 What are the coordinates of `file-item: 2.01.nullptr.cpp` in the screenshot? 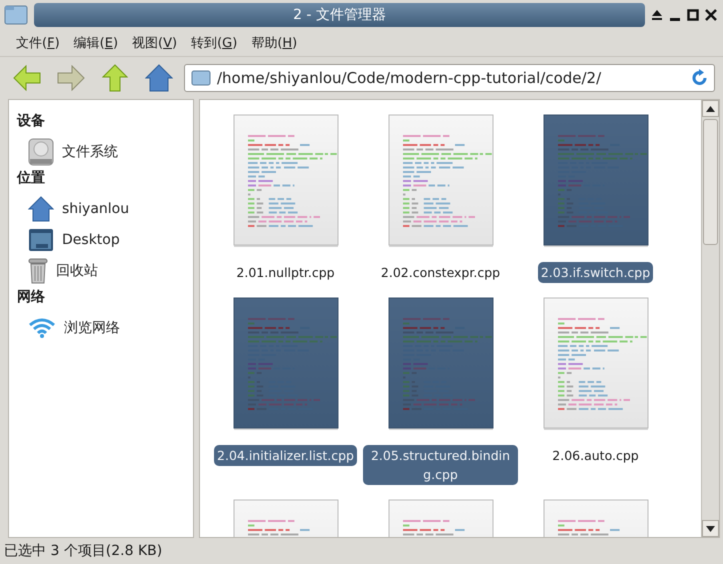 It's located at (285, 198).